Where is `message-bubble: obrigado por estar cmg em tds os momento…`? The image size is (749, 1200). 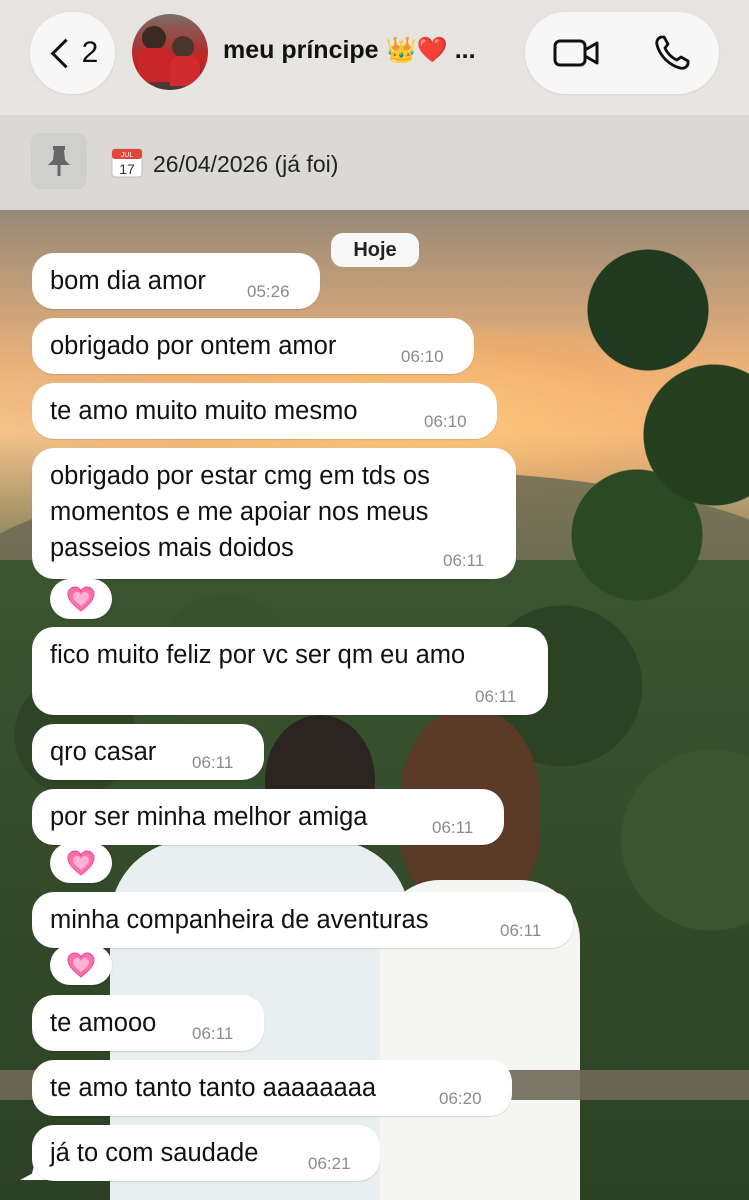 message-bubble: obrigado por estar cmg em tds os momento… is located at coordinates (274, 513).